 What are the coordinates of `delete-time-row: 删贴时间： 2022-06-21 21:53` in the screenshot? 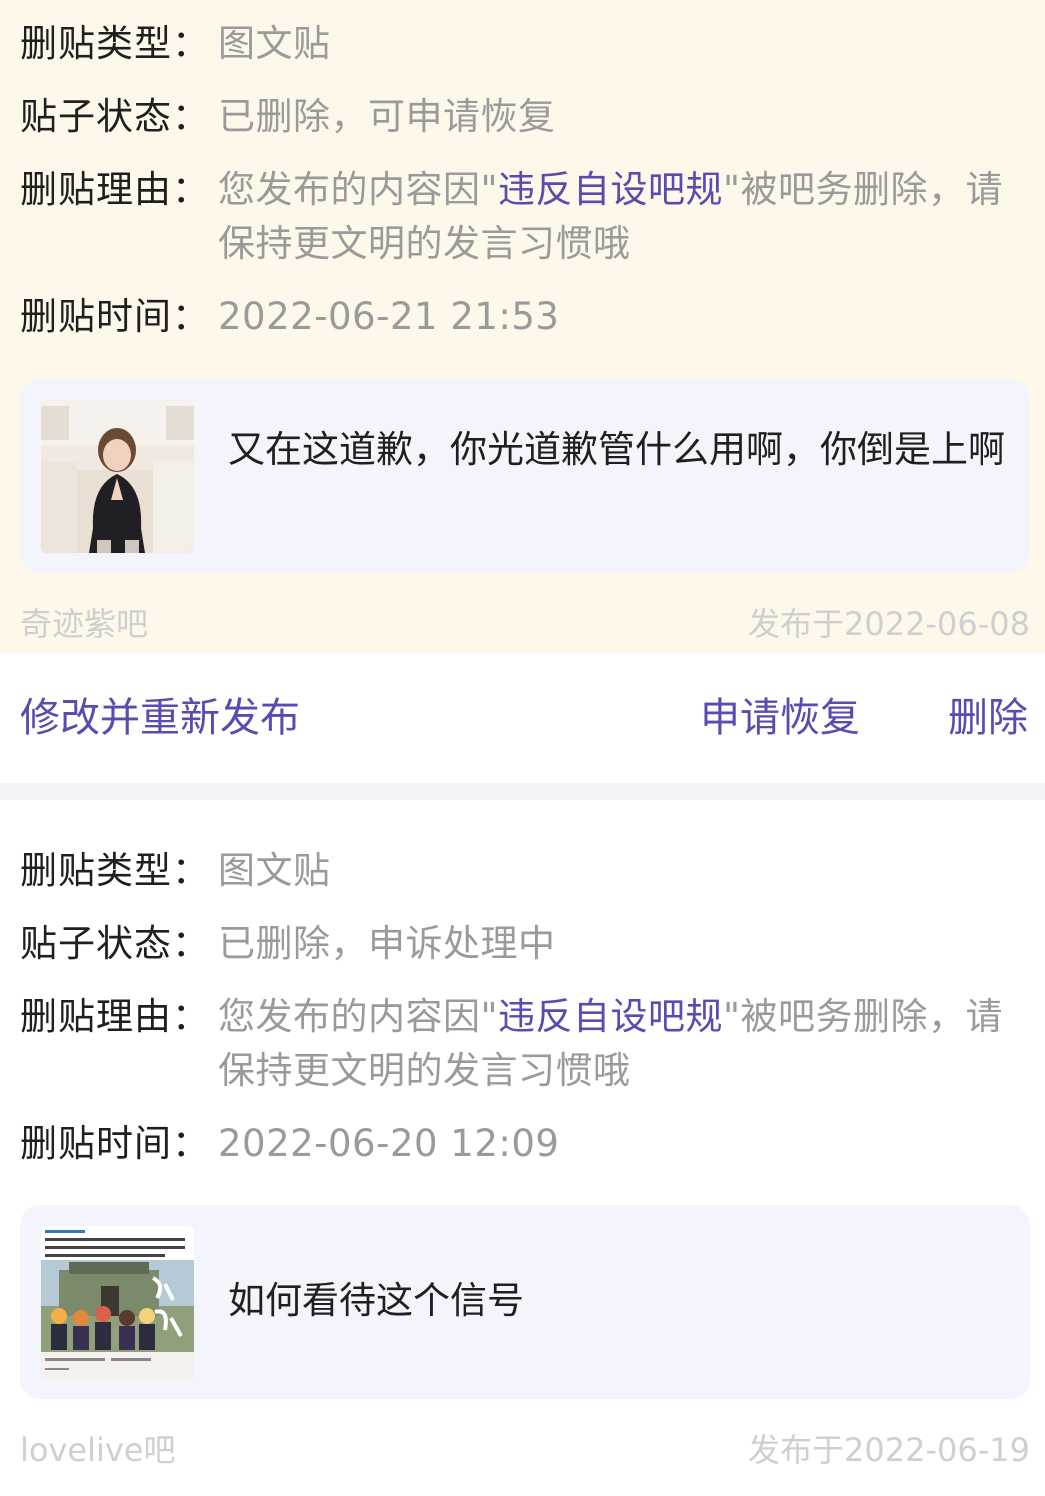 It's located at (524, 317).